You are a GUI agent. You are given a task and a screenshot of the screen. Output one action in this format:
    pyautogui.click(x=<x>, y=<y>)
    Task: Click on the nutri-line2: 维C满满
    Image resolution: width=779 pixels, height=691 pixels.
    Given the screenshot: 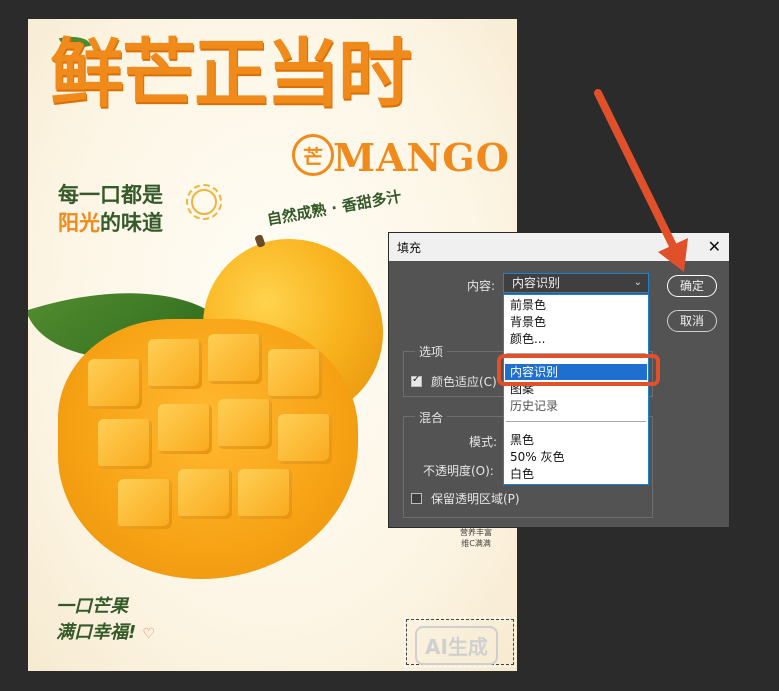 What is the action you would take?
    pyautogui.click(x=476, y=543)
    